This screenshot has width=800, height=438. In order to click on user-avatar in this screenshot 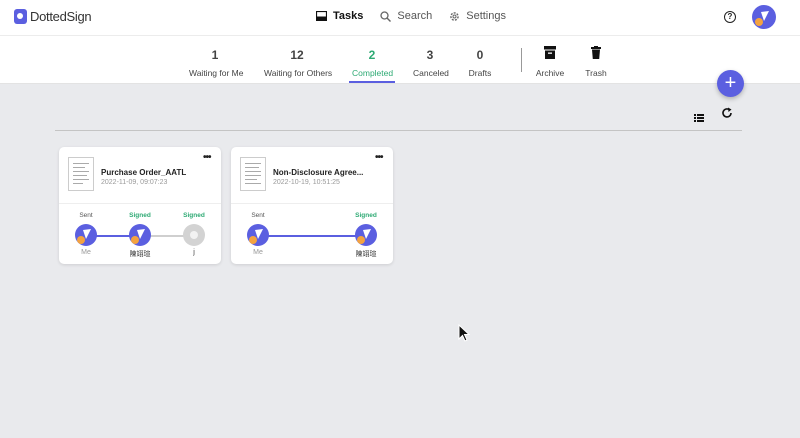, I will do `click(764, 17)`.